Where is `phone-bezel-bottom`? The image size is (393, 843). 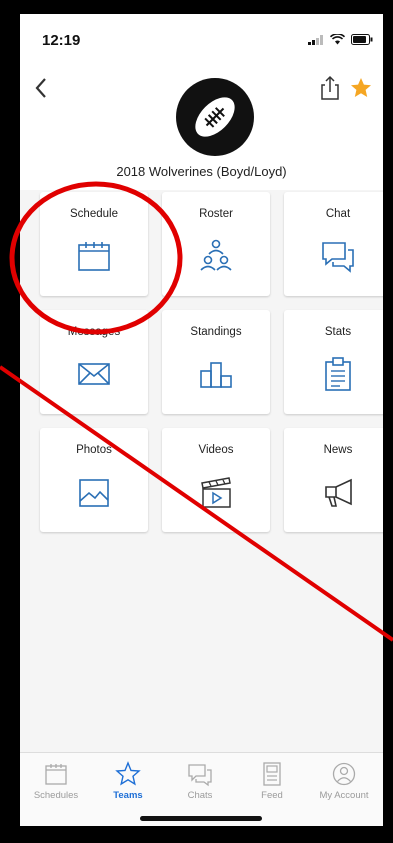
phone-bezel-bottom is located at coordinates (196, 834).